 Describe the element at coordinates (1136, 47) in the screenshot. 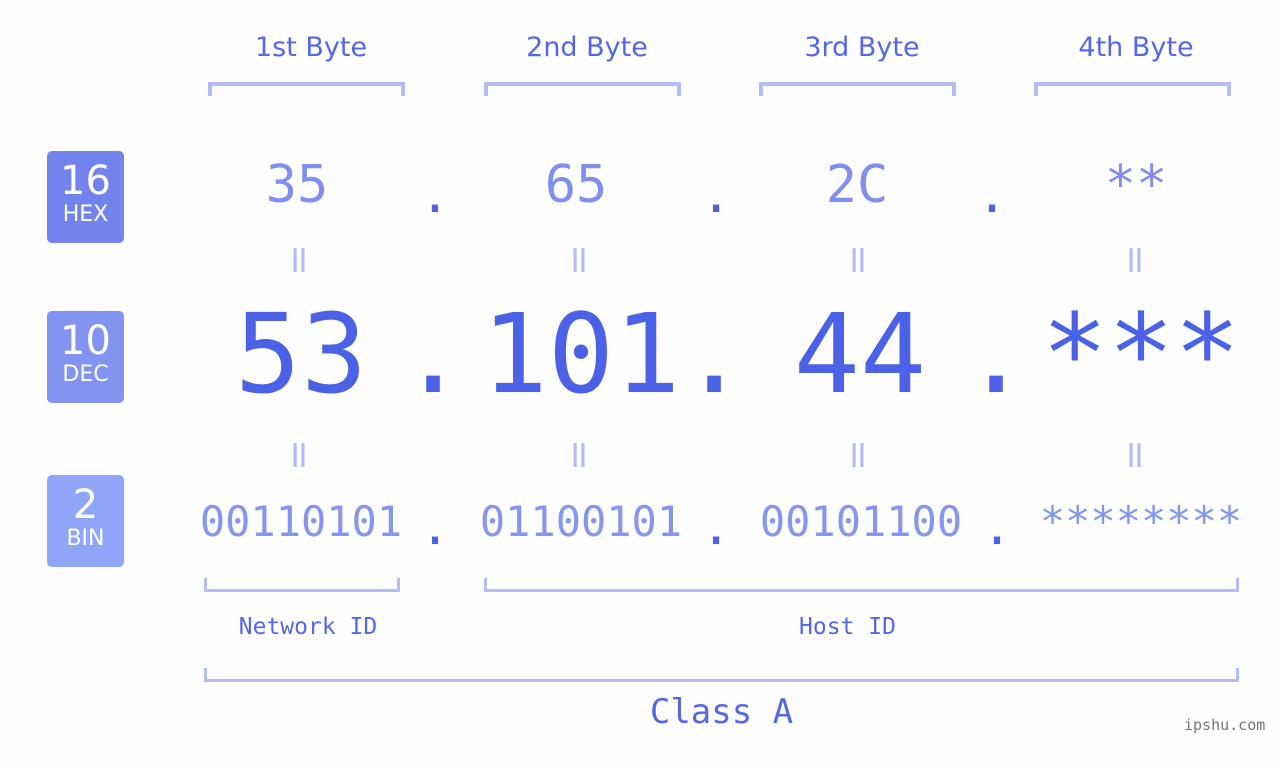

I see `byte-label-4: 4th Byte` at that location.